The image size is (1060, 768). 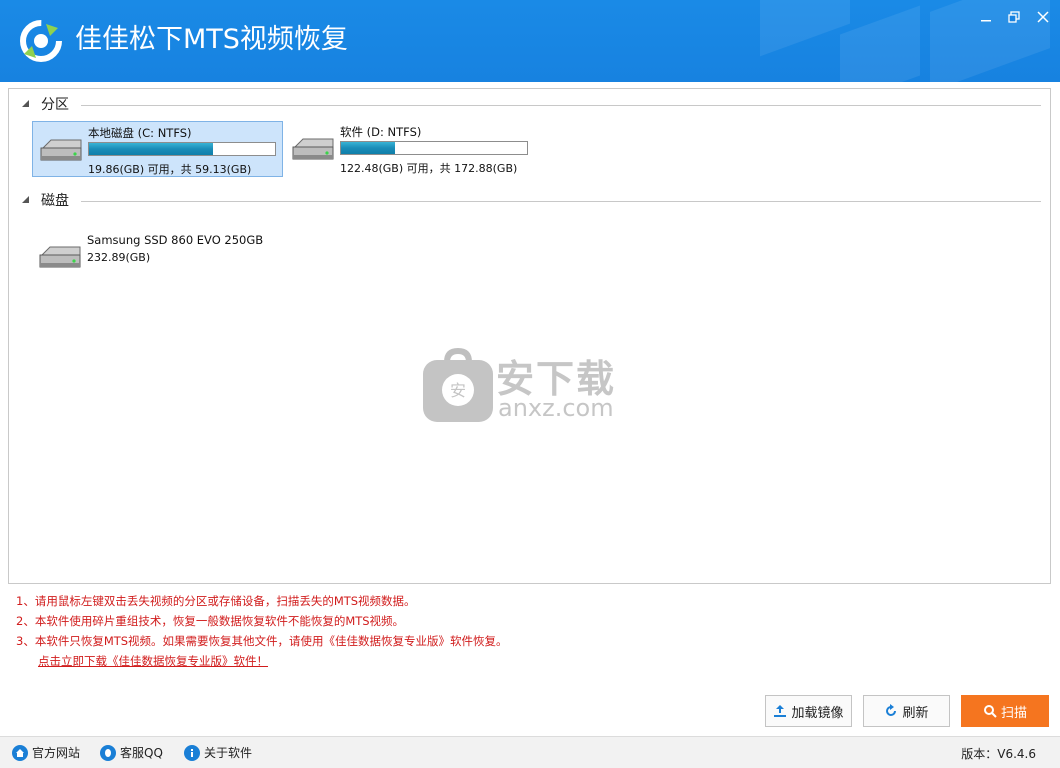 What do you see at coordinates (915, 713) in the screenshot?
I see `refresh-label: 刷新` at bounding box center [915, 713].